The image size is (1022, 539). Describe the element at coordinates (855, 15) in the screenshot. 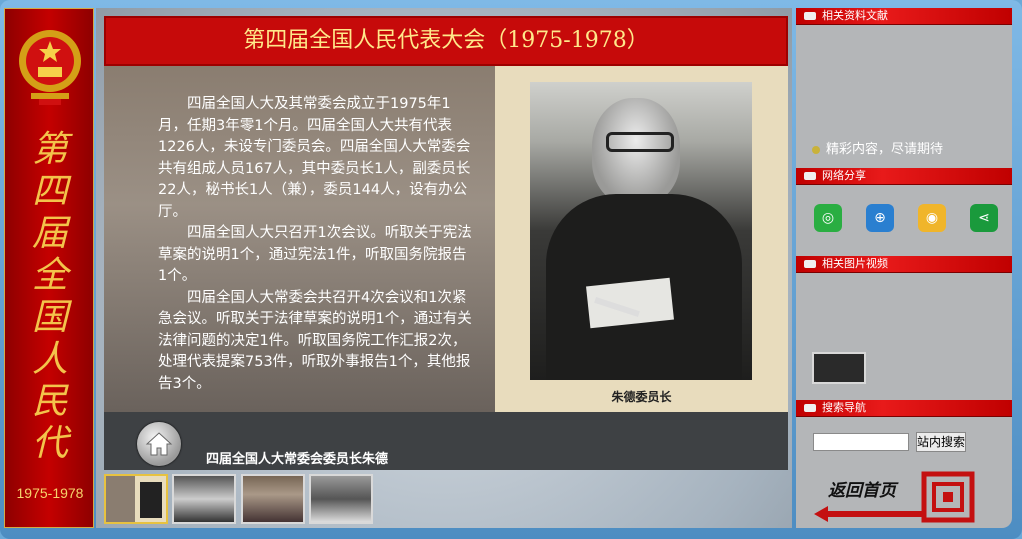

I see `section-label: 相关资料文献` at that location.